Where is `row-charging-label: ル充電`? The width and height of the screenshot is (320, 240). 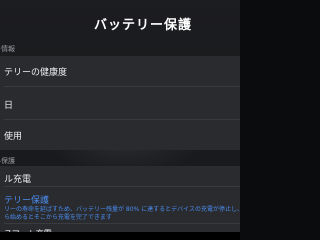 row-charging-label: ル充電 is located at coordinates (18, 180).